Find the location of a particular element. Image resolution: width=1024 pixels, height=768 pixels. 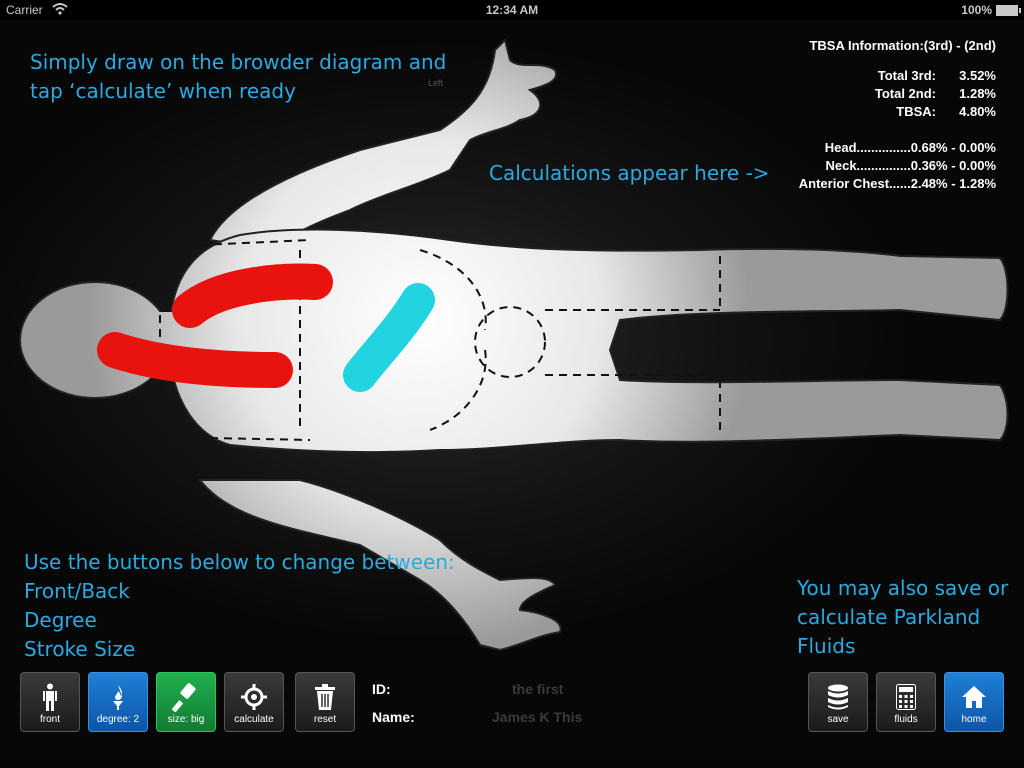

calculations-hint: Calculations appear here -> is located at coordinates (629, 173).